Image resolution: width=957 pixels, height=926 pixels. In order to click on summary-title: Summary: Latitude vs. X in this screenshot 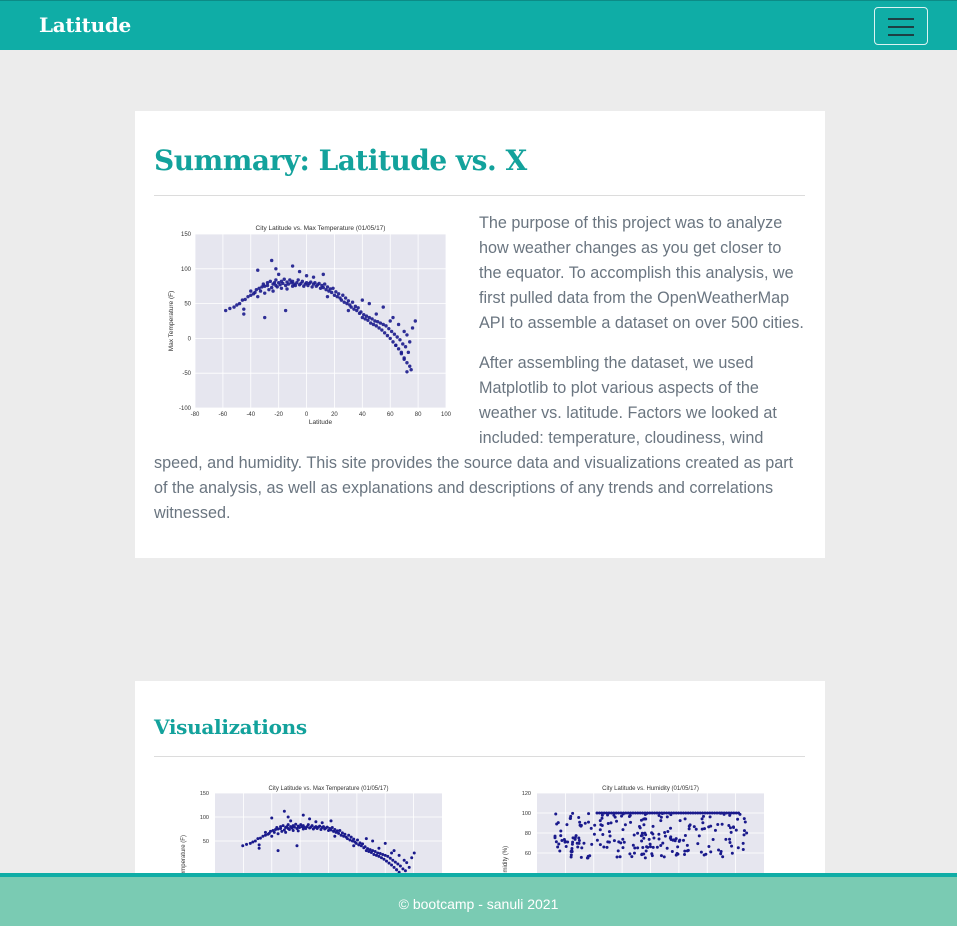, I will do `click(340, 160)`.